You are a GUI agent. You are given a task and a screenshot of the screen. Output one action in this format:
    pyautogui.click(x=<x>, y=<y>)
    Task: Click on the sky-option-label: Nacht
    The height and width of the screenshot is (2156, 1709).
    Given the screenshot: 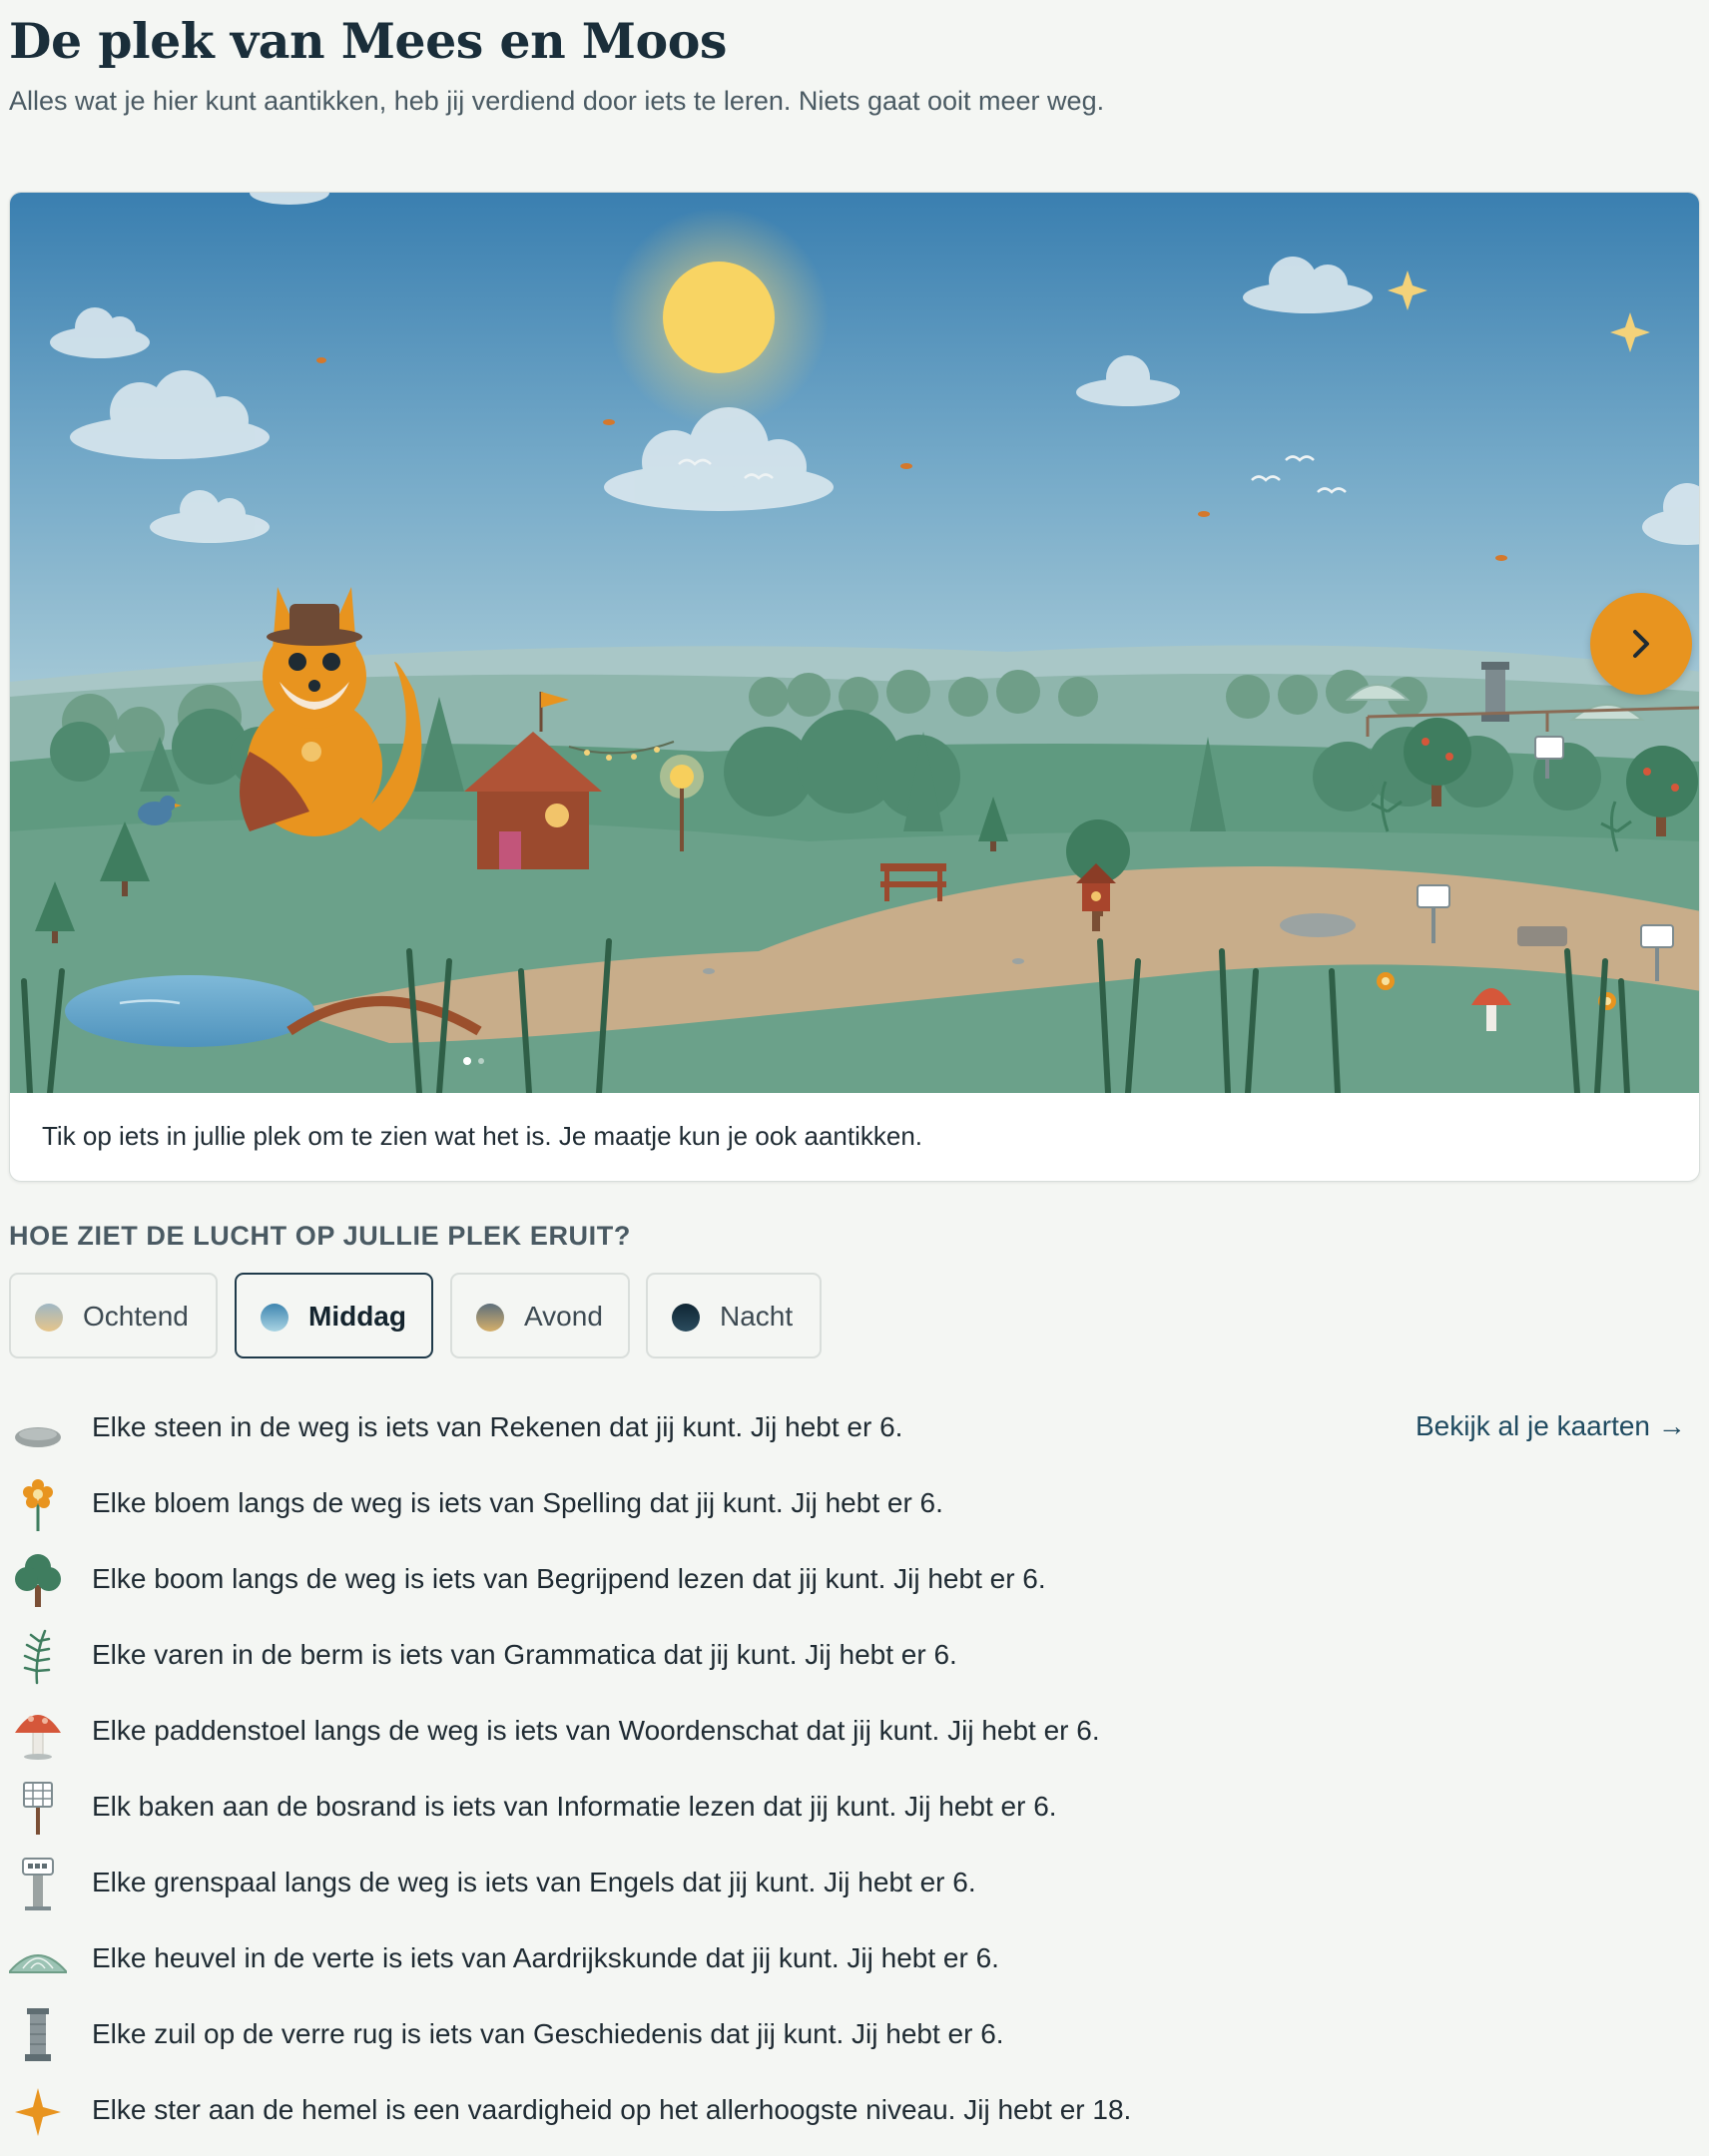 What is the action you would take?
    pyautogui.click(x=757, y=1316)
    